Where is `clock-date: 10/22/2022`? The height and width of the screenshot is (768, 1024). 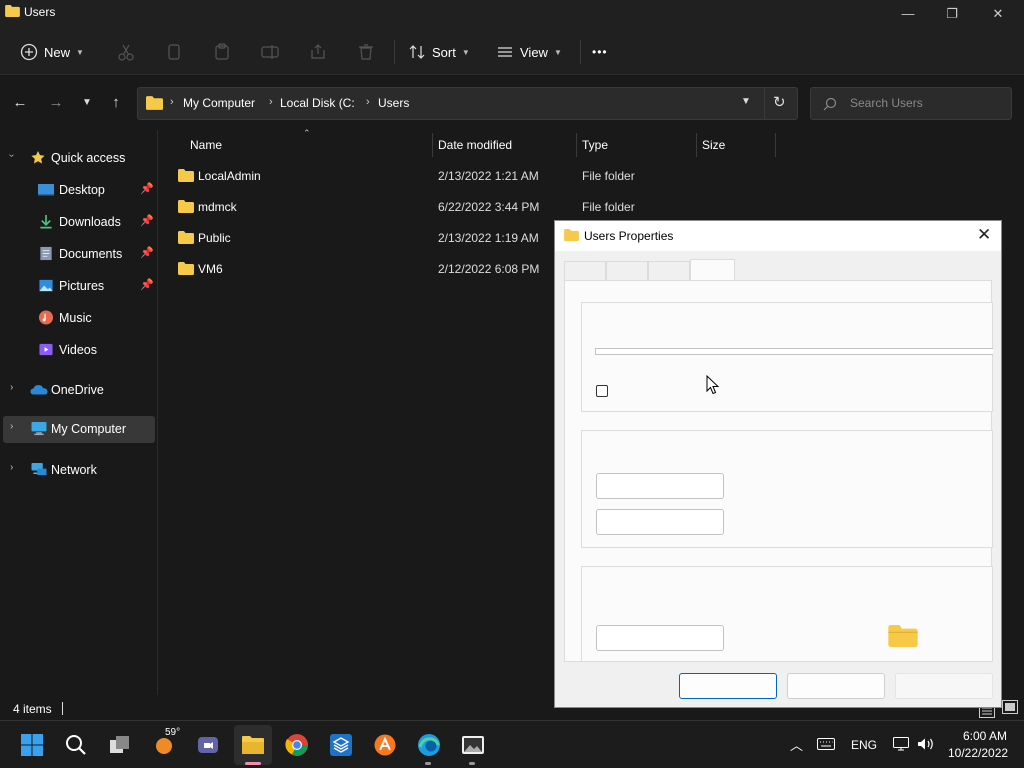 clock-date: 10/22/2022 is located at coordinates (978, 753).